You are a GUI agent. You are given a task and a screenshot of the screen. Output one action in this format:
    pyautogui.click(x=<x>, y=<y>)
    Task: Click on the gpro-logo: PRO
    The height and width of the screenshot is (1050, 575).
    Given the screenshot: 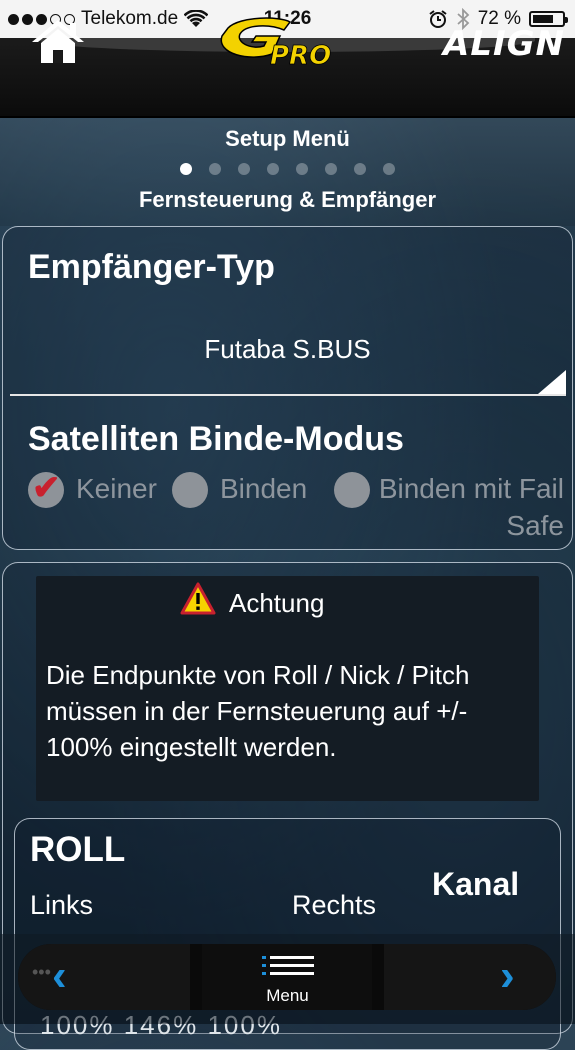 What is the action you would take?
    pyautogui.click(x=276, y=43)
    